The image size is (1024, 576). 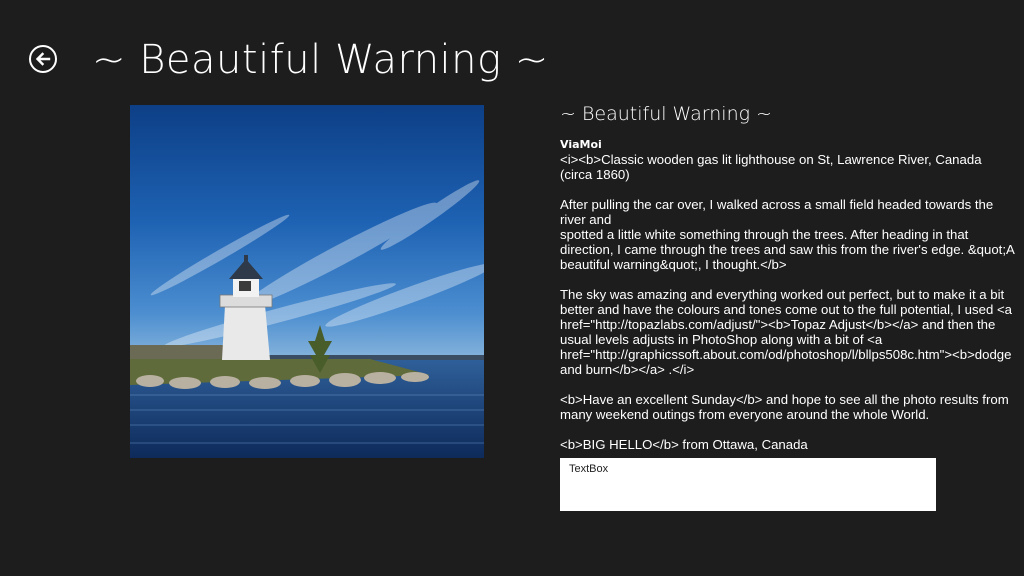 What do you see at coordinates (581, 144) in the screenshot?
I see `author-name: ViaMoi` at bounding box center [581, 144].